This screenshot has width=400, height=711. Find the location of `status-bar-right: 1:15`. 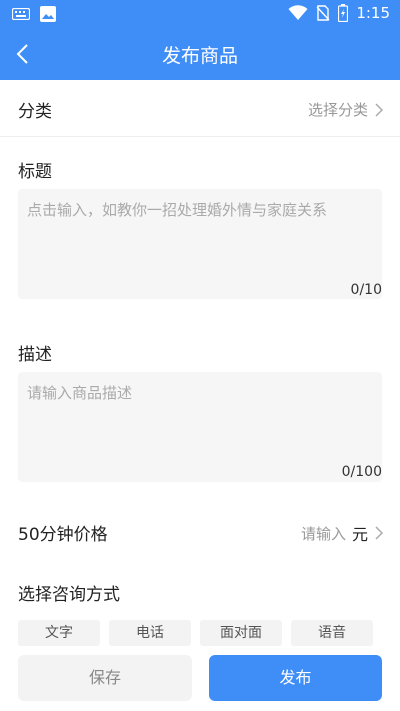

status-bar-right: 1:15 is located at coordinates (339, 13).